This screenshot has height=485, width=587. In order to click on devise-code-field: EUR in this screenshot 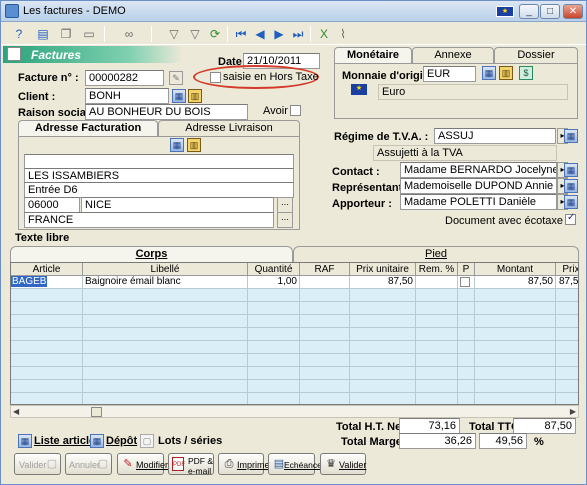, I will do `click(449, 74)`.